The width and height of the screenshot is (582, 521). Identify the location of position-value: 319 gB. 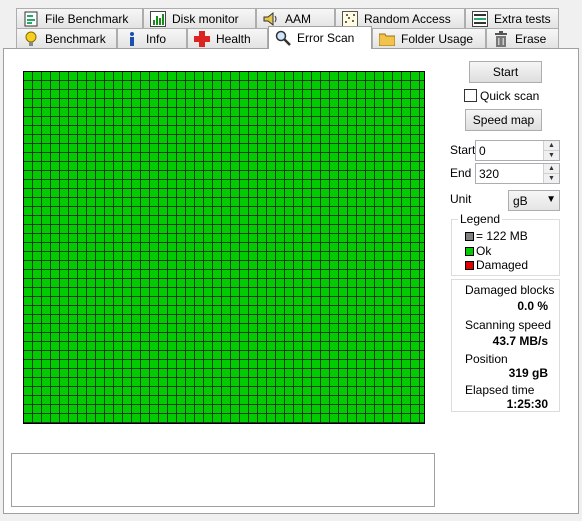
(528, 373).